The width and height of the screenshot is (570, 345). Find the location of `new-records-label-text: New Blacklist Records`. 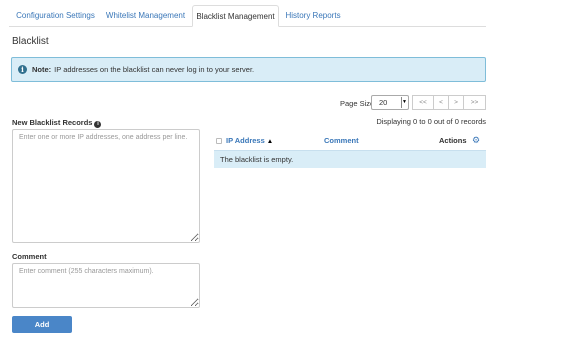

new-records-label-text: New Blacklist Records is located at coordinates (52, 122).